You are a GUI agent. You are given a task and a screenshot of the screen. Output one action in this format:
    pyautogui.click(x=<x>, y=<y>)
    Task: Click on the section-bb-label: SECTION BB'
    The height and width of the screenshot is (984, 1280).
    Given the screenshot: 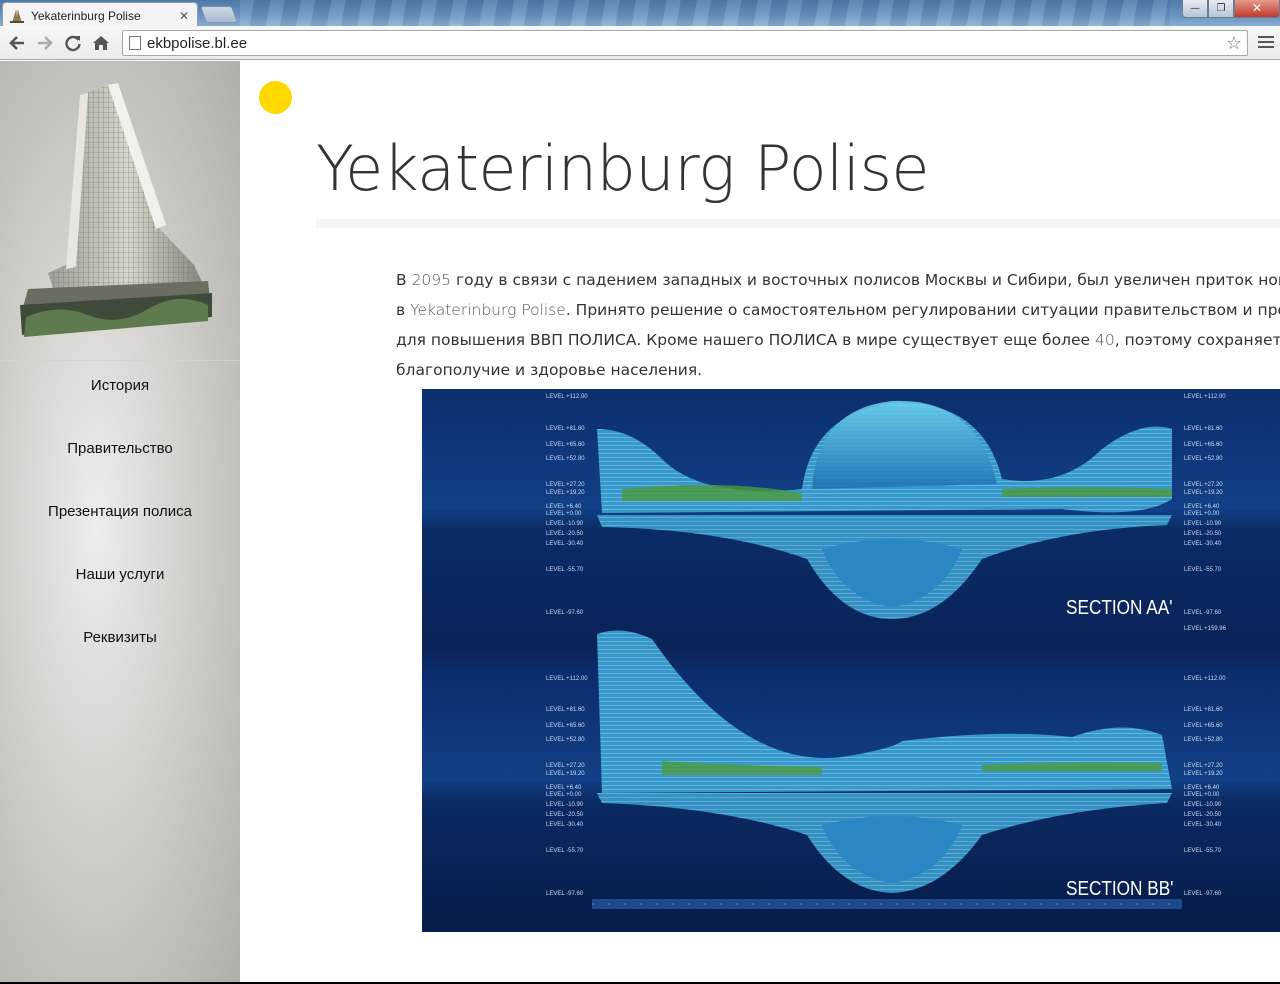 What is the action you would take?
    pyautogui.click(x=1120, y=889)
    